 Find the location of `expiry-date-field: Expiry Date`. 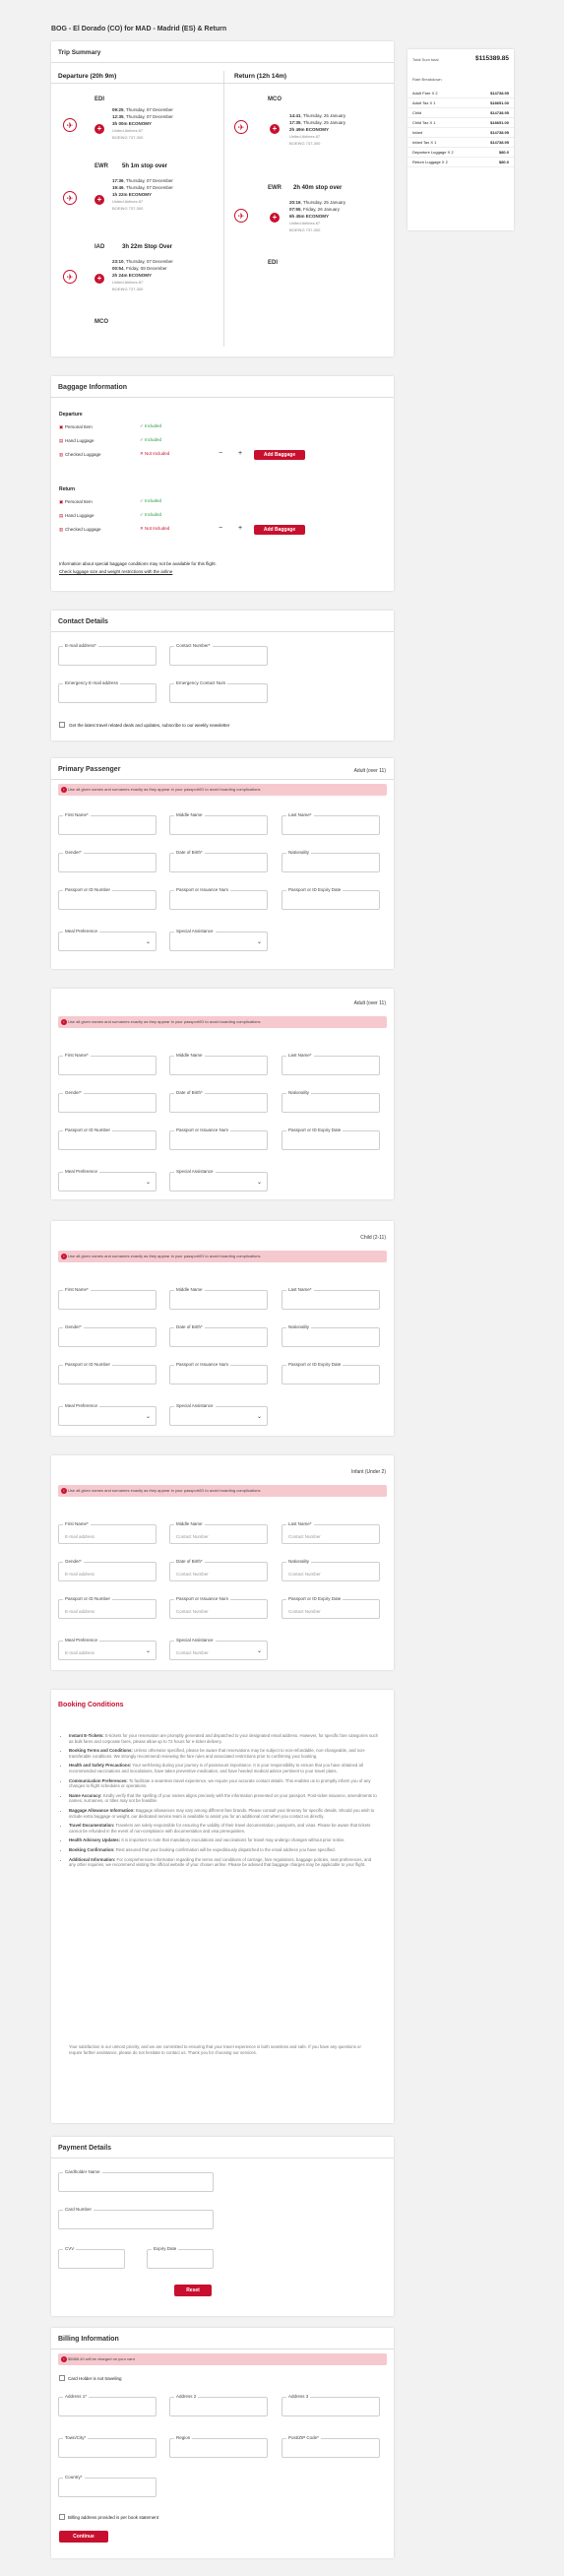

expiry-date-field: Expiry Date is located at coordinates (180, 2257).